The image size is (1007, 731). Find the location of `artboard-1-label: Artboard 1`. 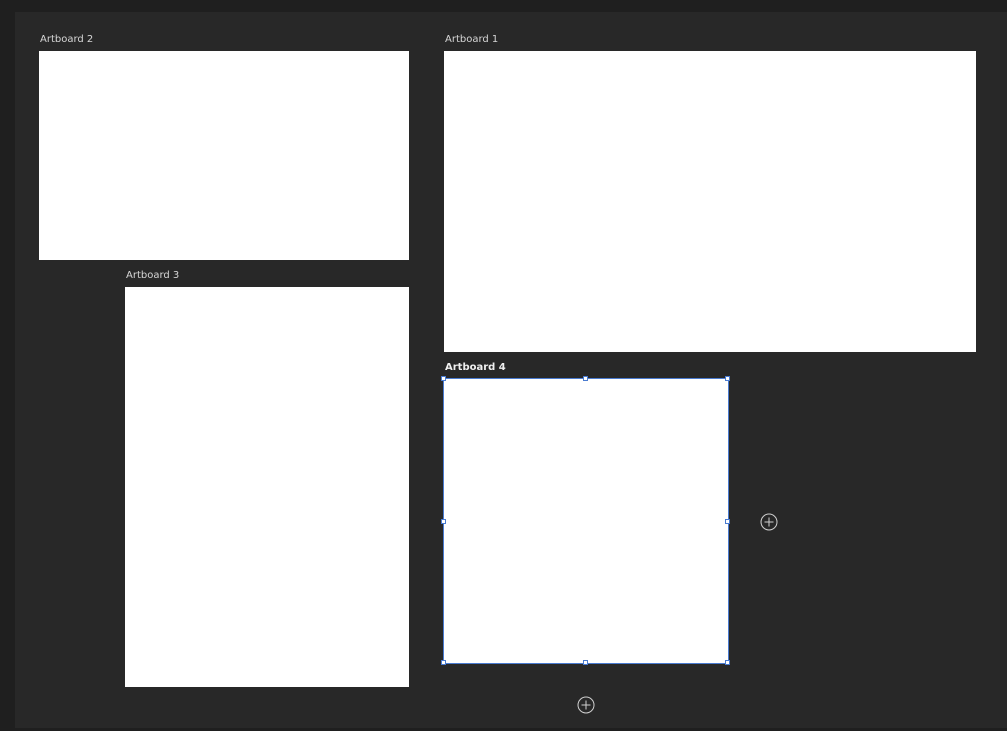

artboard-1-label: Artboard 1 is located at coordinates (471, 40).